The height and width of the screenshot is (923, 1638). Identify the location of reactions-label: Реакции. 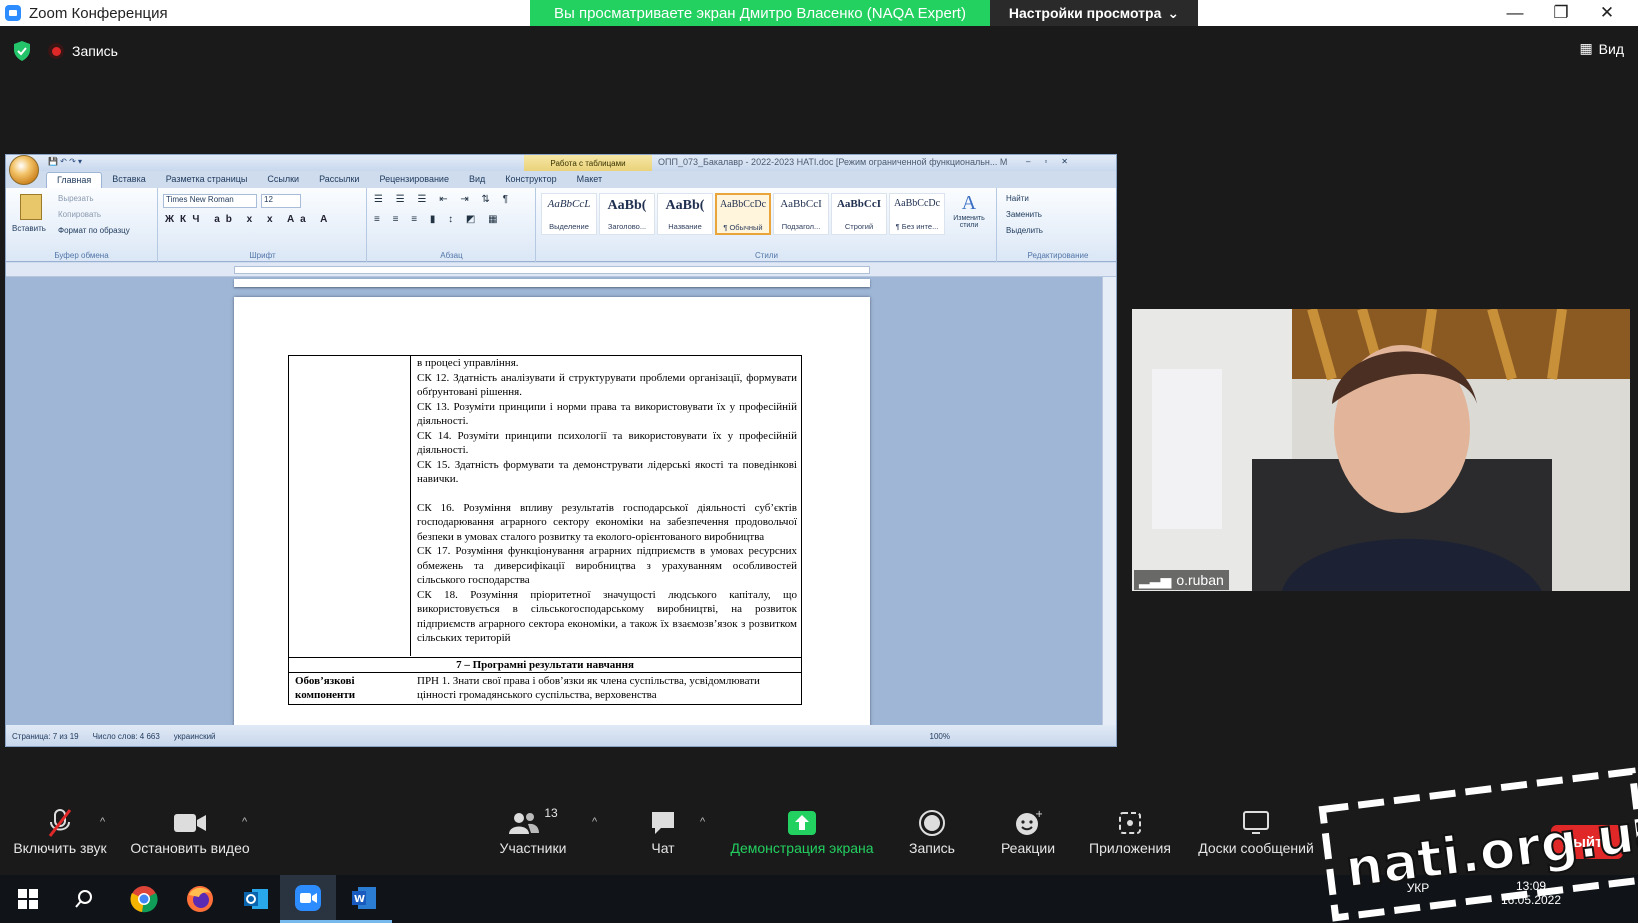
(1028, 848).